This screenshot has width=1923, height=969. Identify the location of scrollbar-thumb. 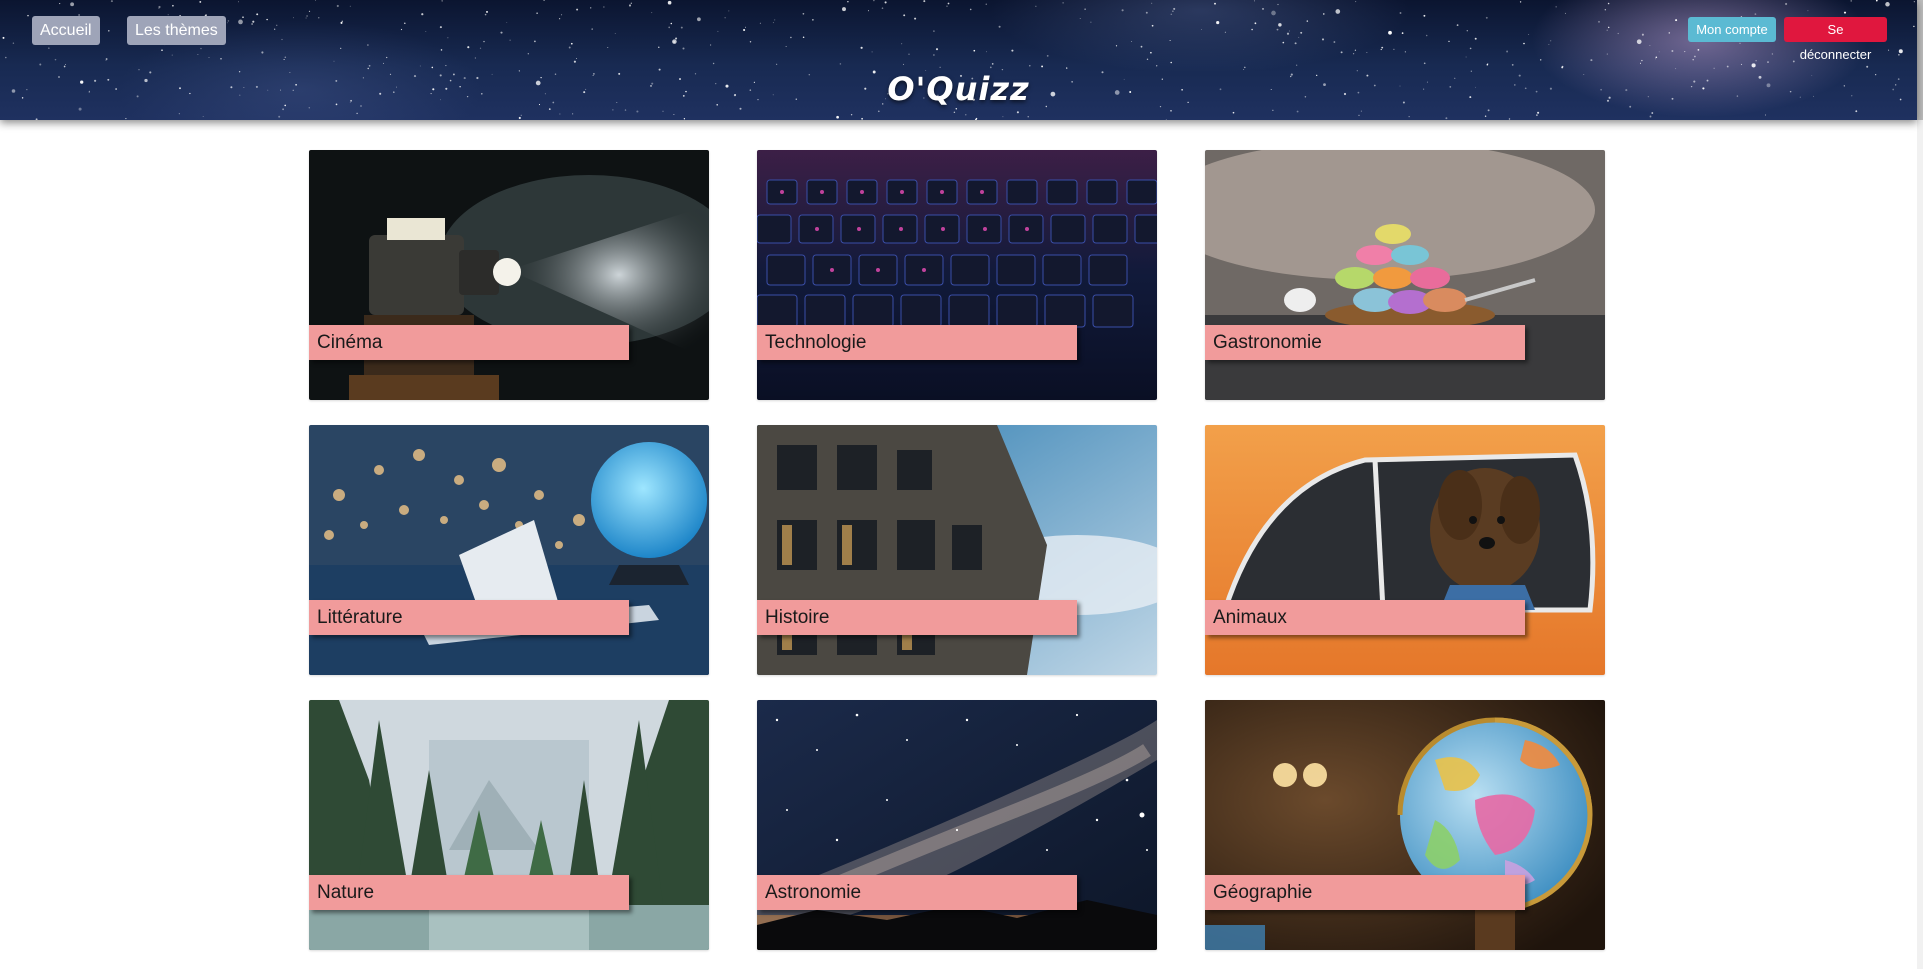
(1920, 60).